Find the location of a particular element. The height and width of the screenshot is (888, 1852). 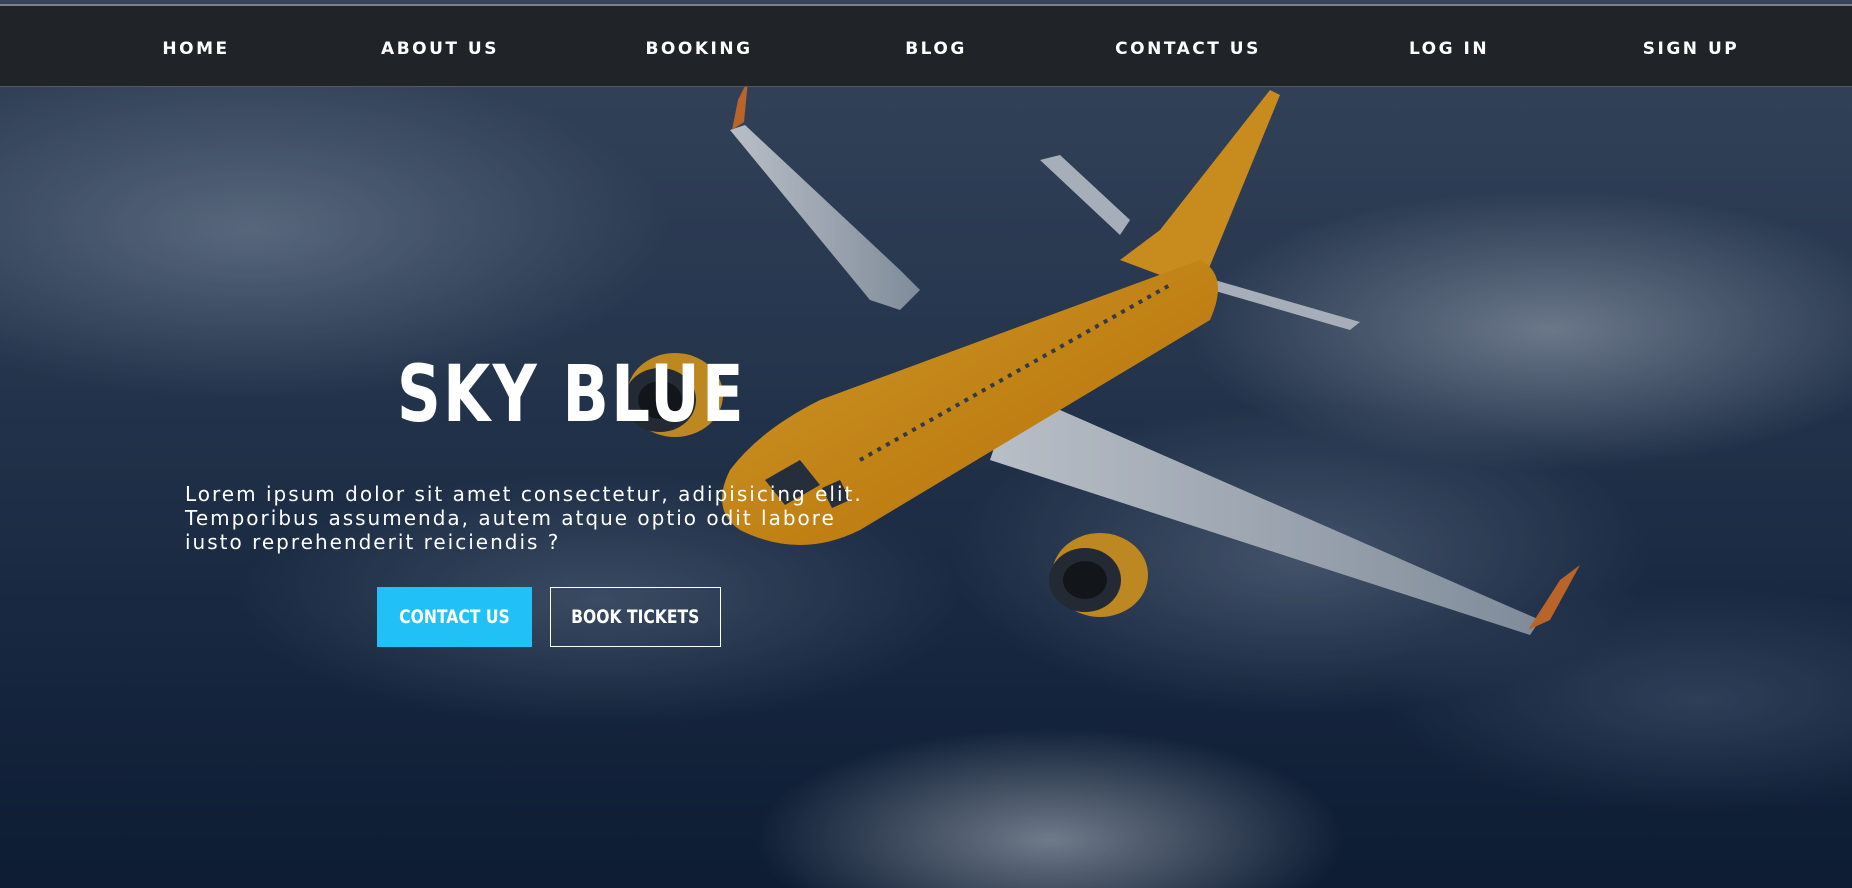

contact-us-button-label: CONTACT US is located at coordinates (454, 617).